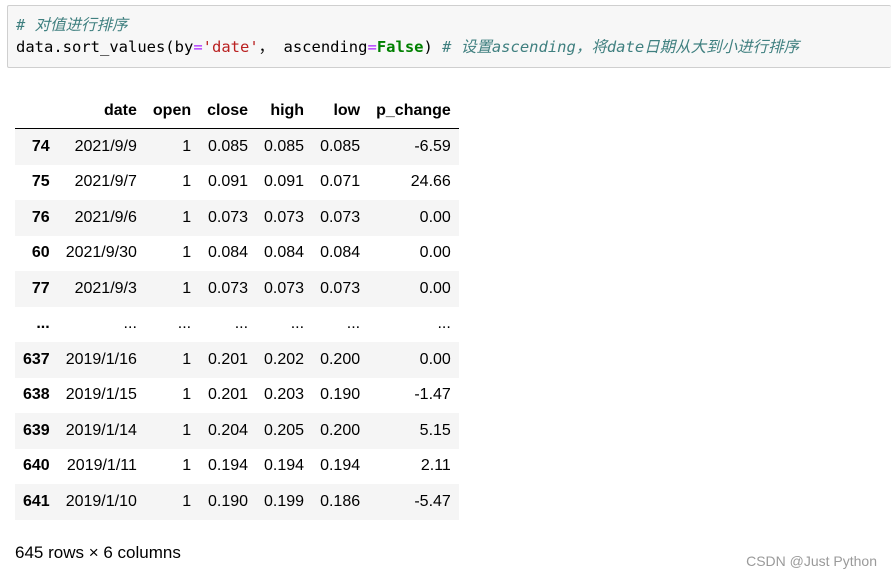  What do you see at coordinates (36, 430) in the screenshot?
I see `row-index: 639` at bounding box center [36, 430].